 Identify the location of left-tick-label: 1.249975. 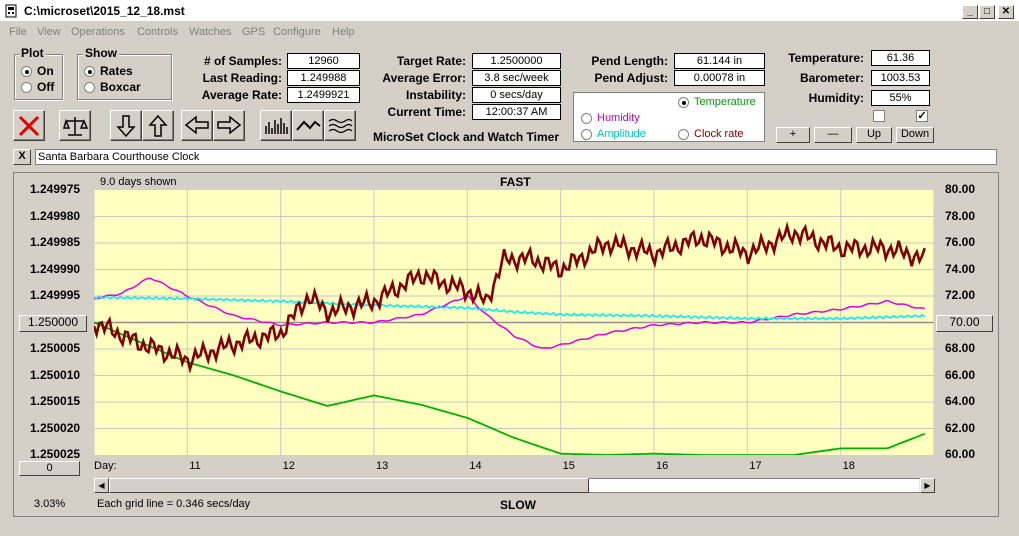
(55, 189).